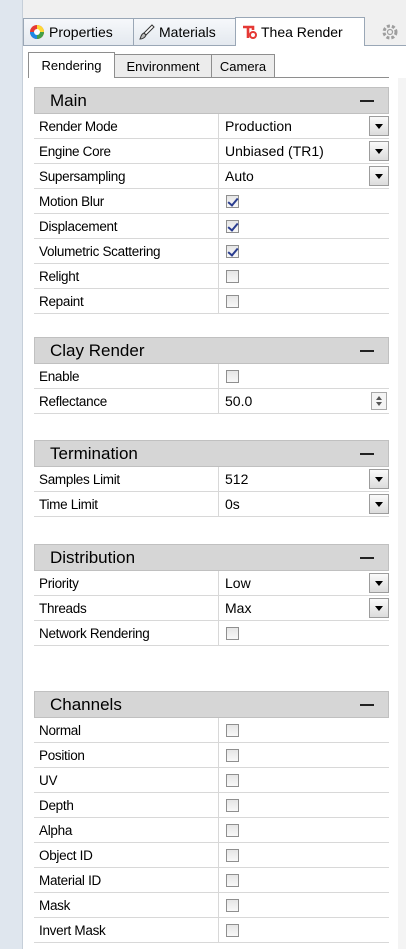  Describe the element at coordinates (304, 401) in the screenshot. I see `reflectance-input: 50.0` at that location.